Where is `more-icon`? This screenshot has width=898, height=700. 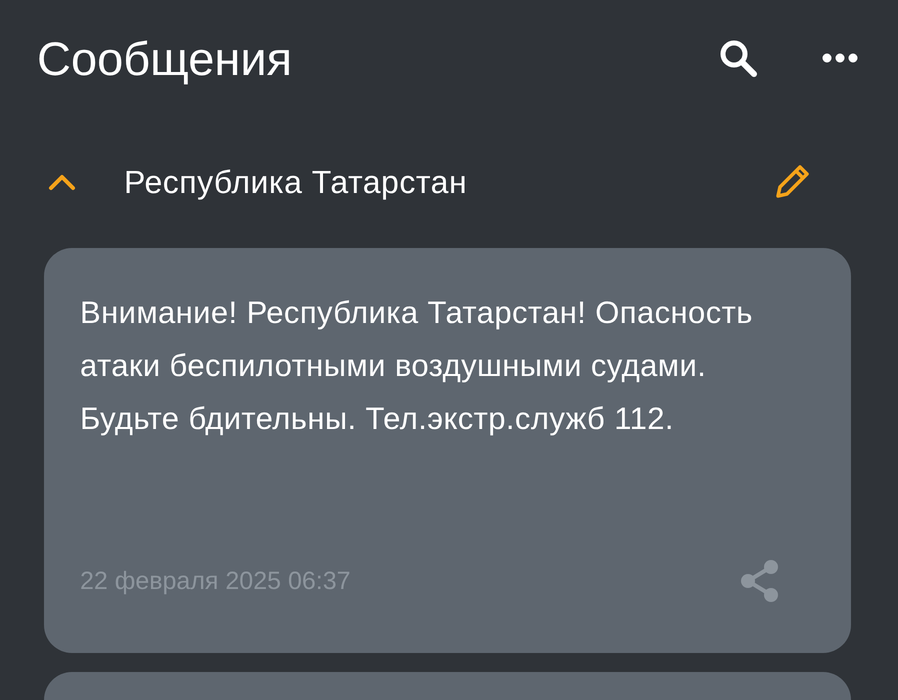 more-icon is located at coordinates (840, 58).